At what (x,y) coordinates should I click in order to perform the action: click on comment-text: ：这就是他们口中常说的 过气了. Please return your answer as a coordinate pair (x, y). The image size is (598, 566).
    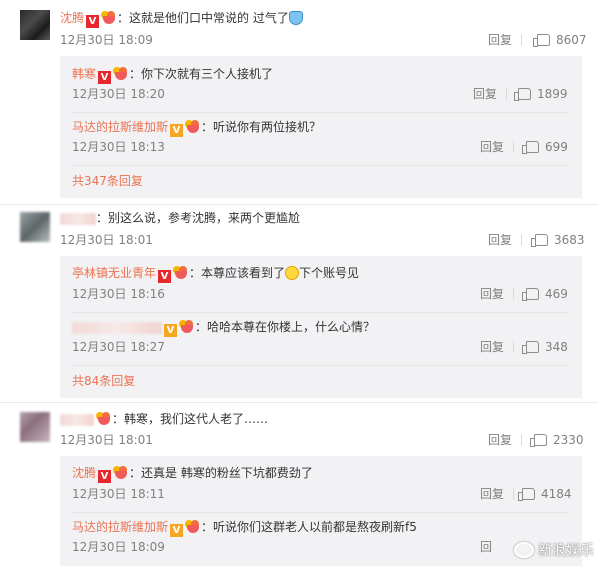
    Looking at the image, I should click on (203, 18).